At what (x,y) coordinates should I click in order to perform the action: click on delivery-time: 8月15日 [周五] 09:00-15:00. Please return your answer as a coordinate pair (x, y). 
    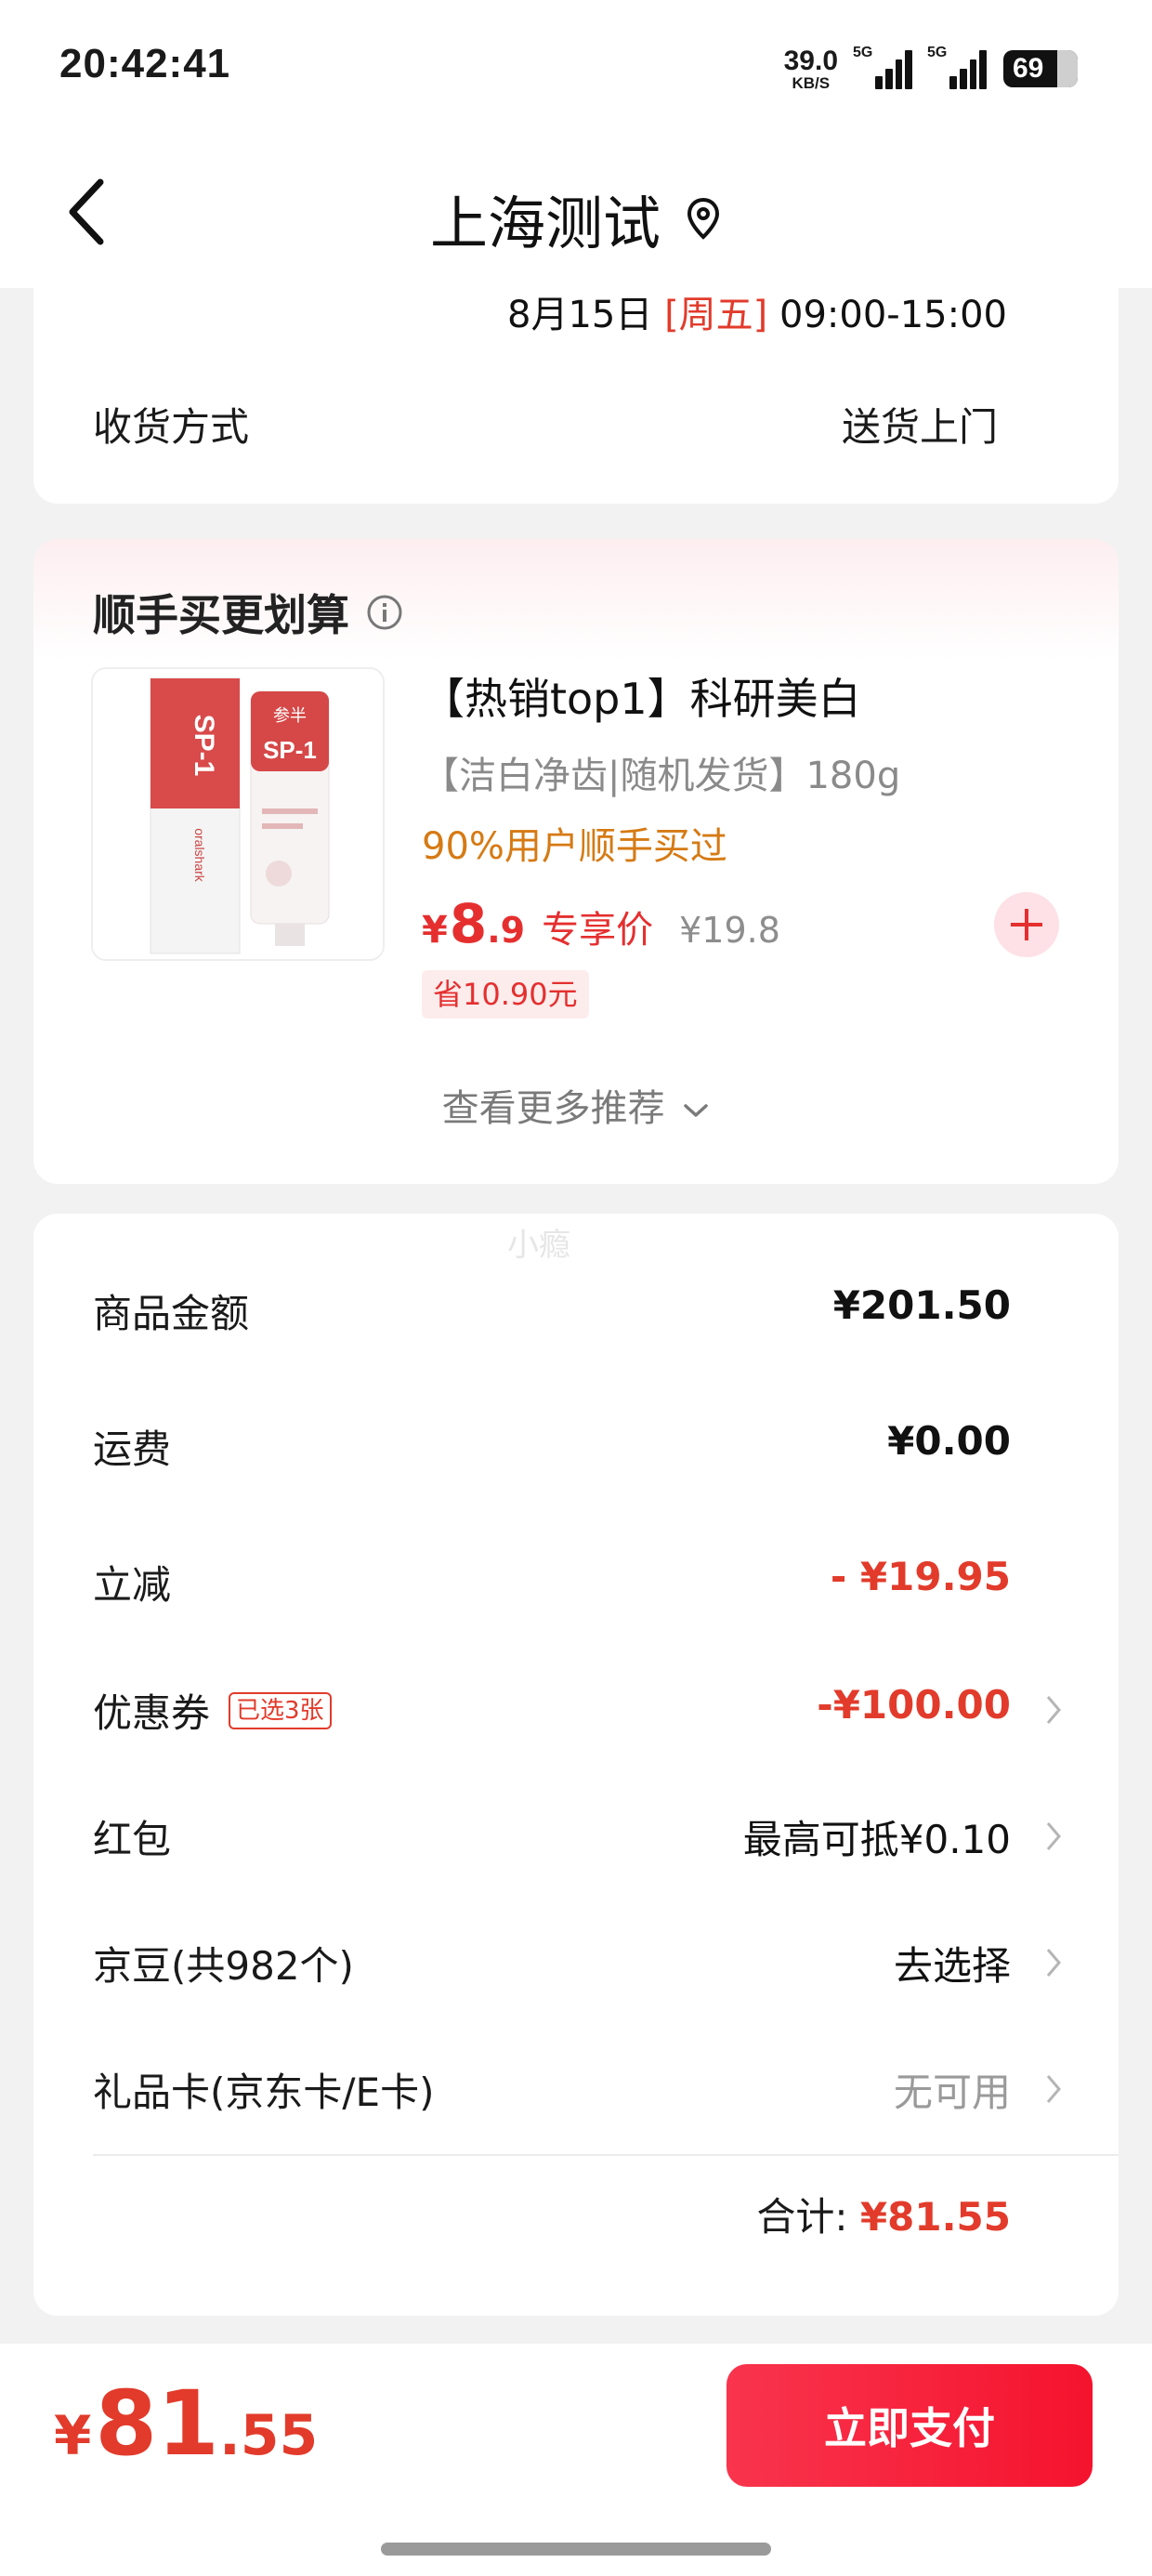
    Looking at the image, I should click on (757, 311).